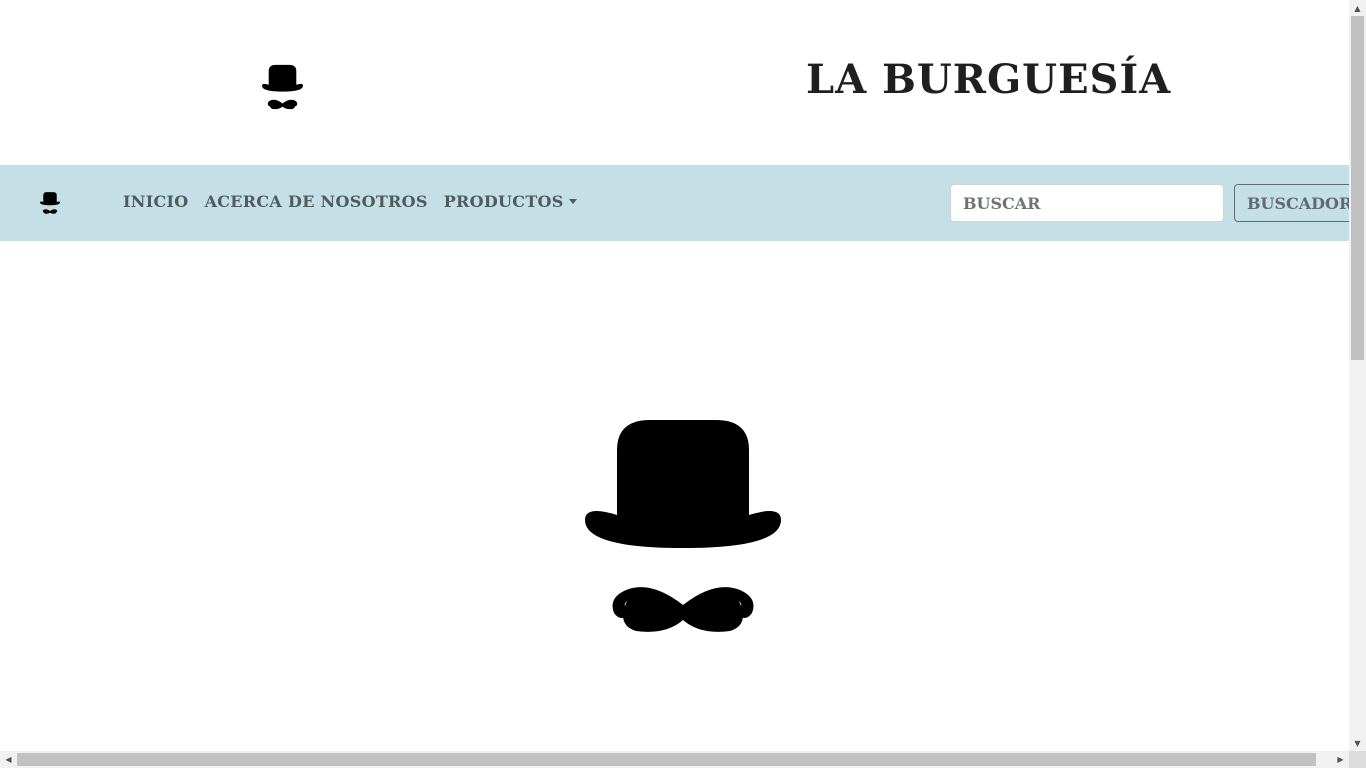 The height and width of the screenshot is (768, 1366). Describe the element at coordinates (1357, 375) in the screenshot. I see `vertical-scrollbar: ▲ ▼` at that location.